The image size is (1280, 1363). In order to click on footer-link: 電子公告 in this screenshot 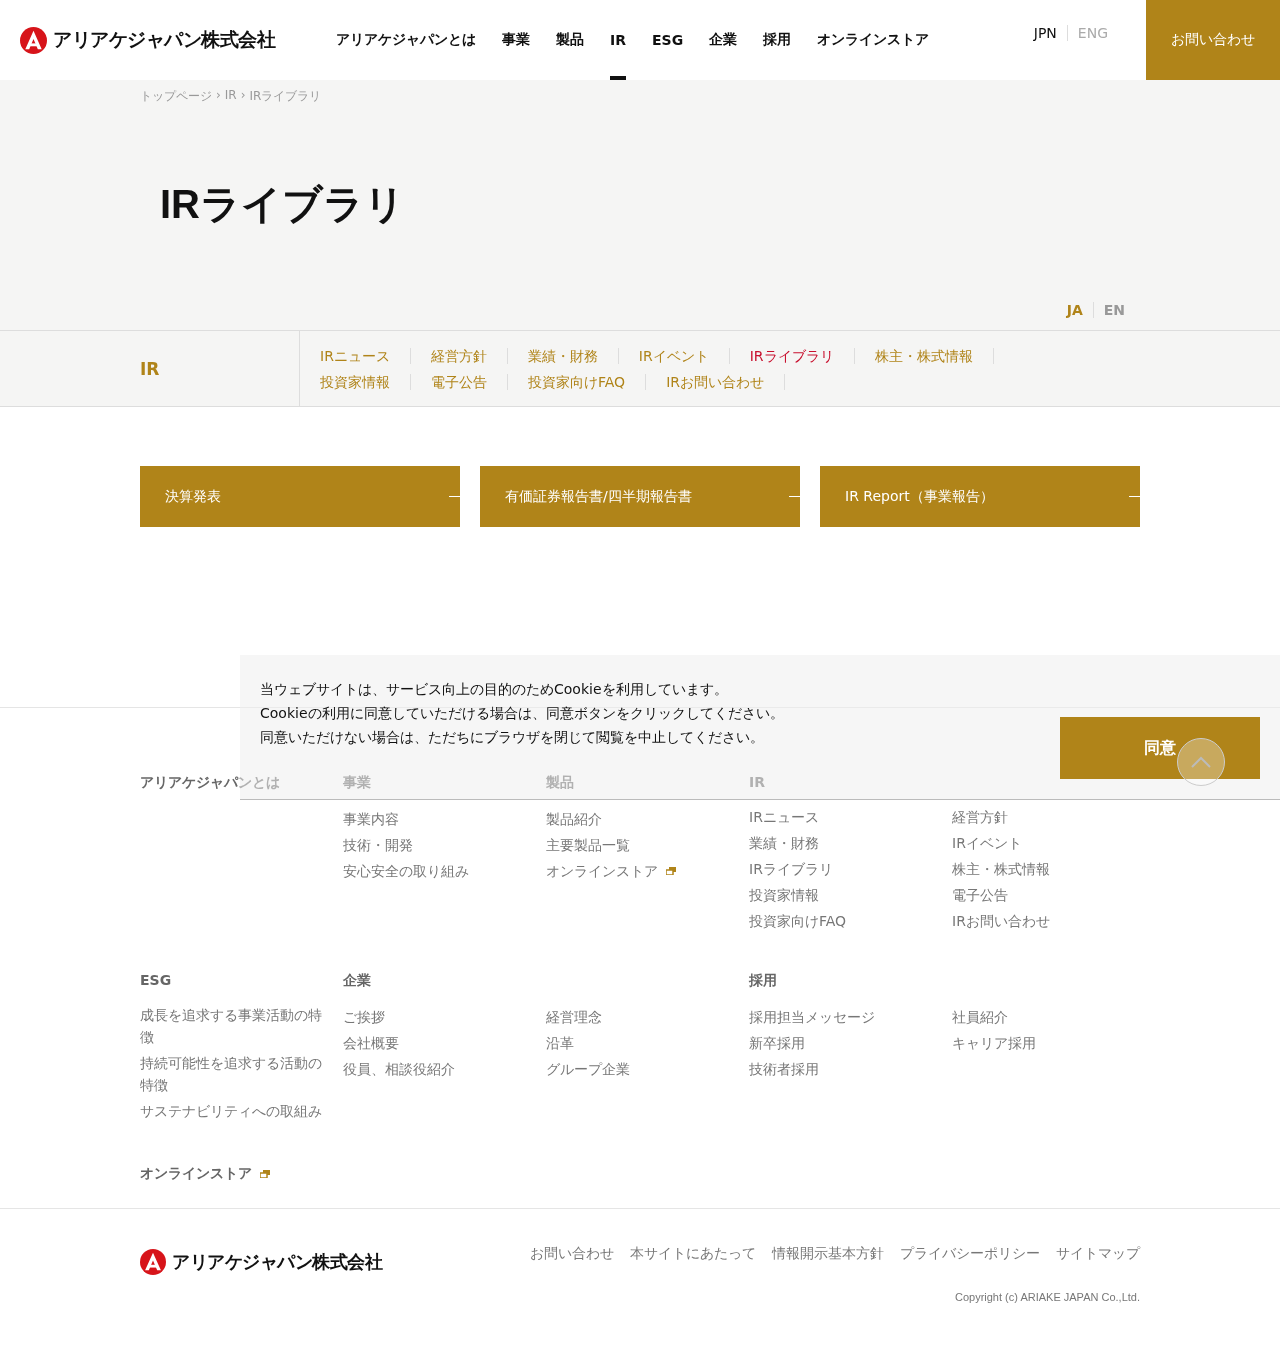, I will do `click(980, 895)`.